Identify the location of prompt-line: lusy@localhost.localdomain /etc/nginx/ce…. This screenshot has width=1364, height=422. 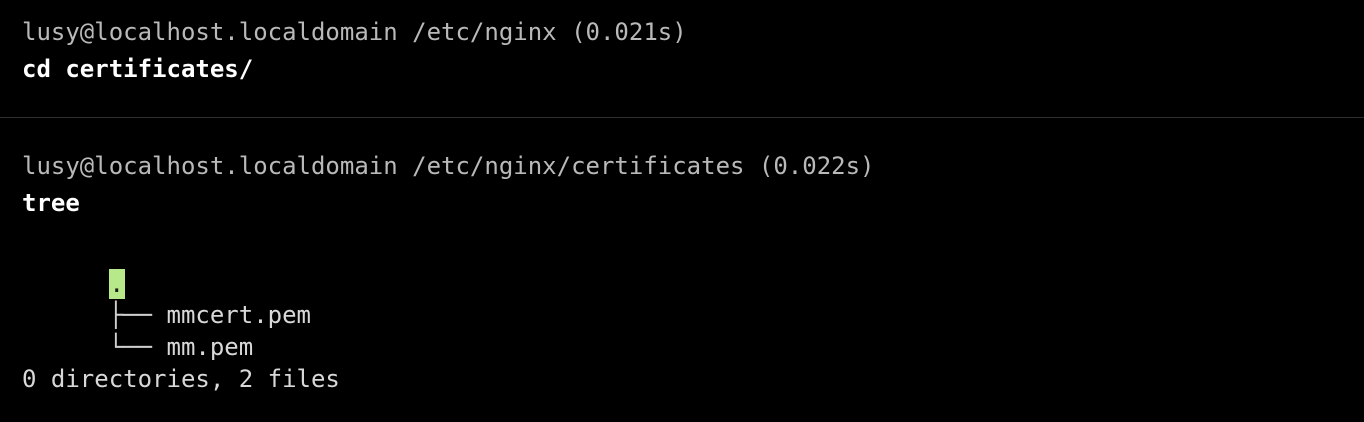
(448, 166).